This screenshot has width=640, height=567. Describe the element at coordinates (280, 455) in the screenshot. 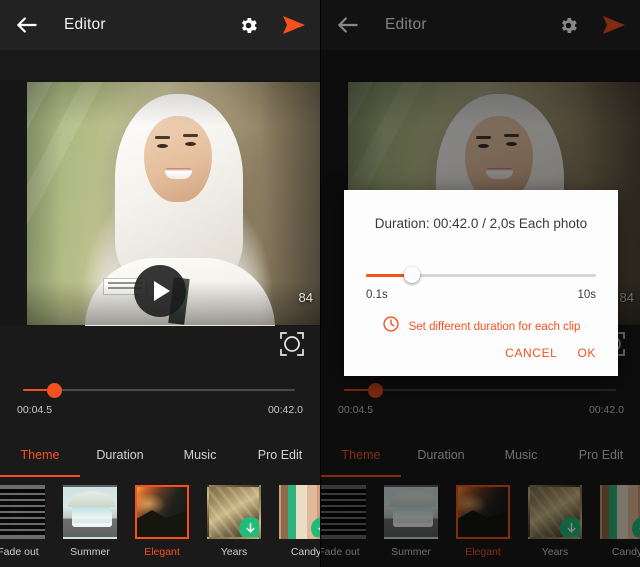

I see `tab-pro-edit: Pro Edit` at that location.